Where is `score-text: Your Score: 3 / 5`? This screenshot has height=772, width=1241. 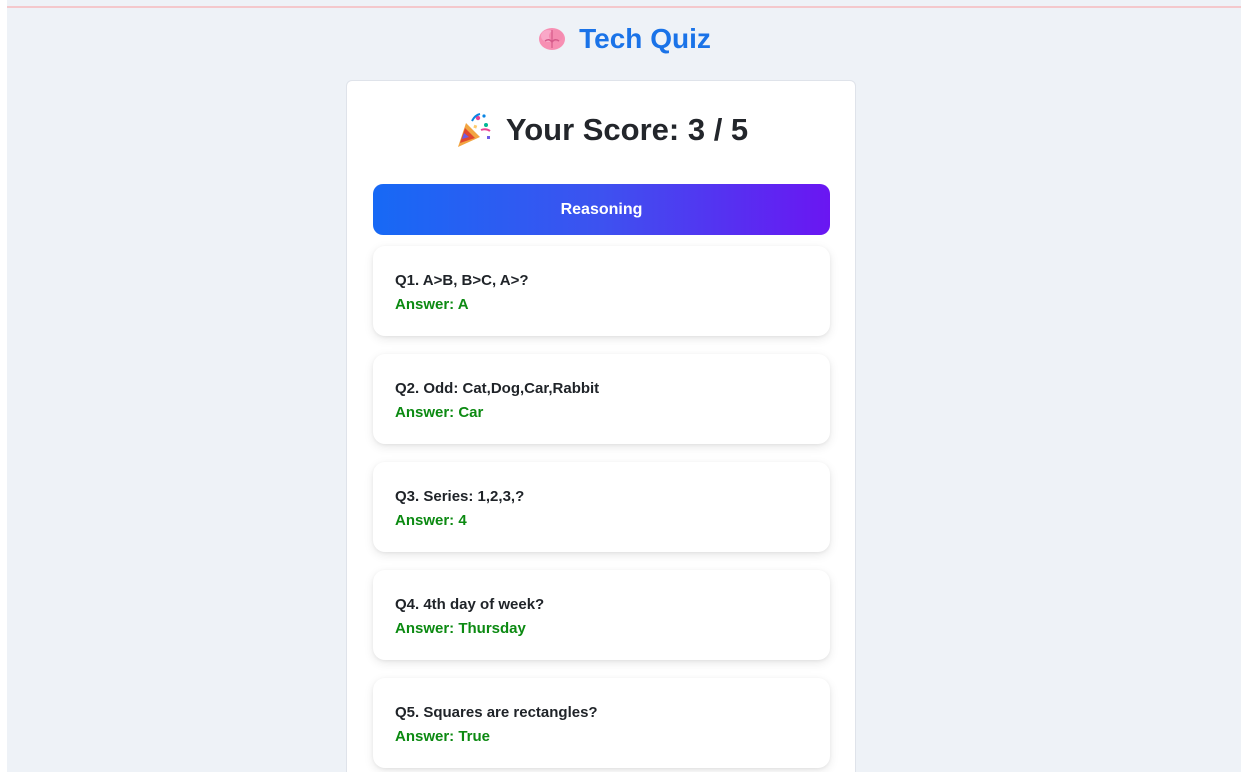
score-text: Your Score: 3 / 5 is located at coordinates (627, 129).